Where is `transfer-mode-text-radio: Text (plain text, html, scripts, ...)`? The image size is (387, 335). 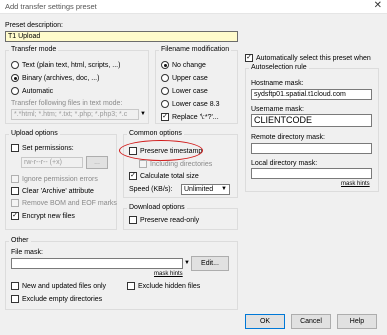
transfer-mode-text-radio: Text (plain text, html, scripts, ...) is located at coordinates (65, 65).